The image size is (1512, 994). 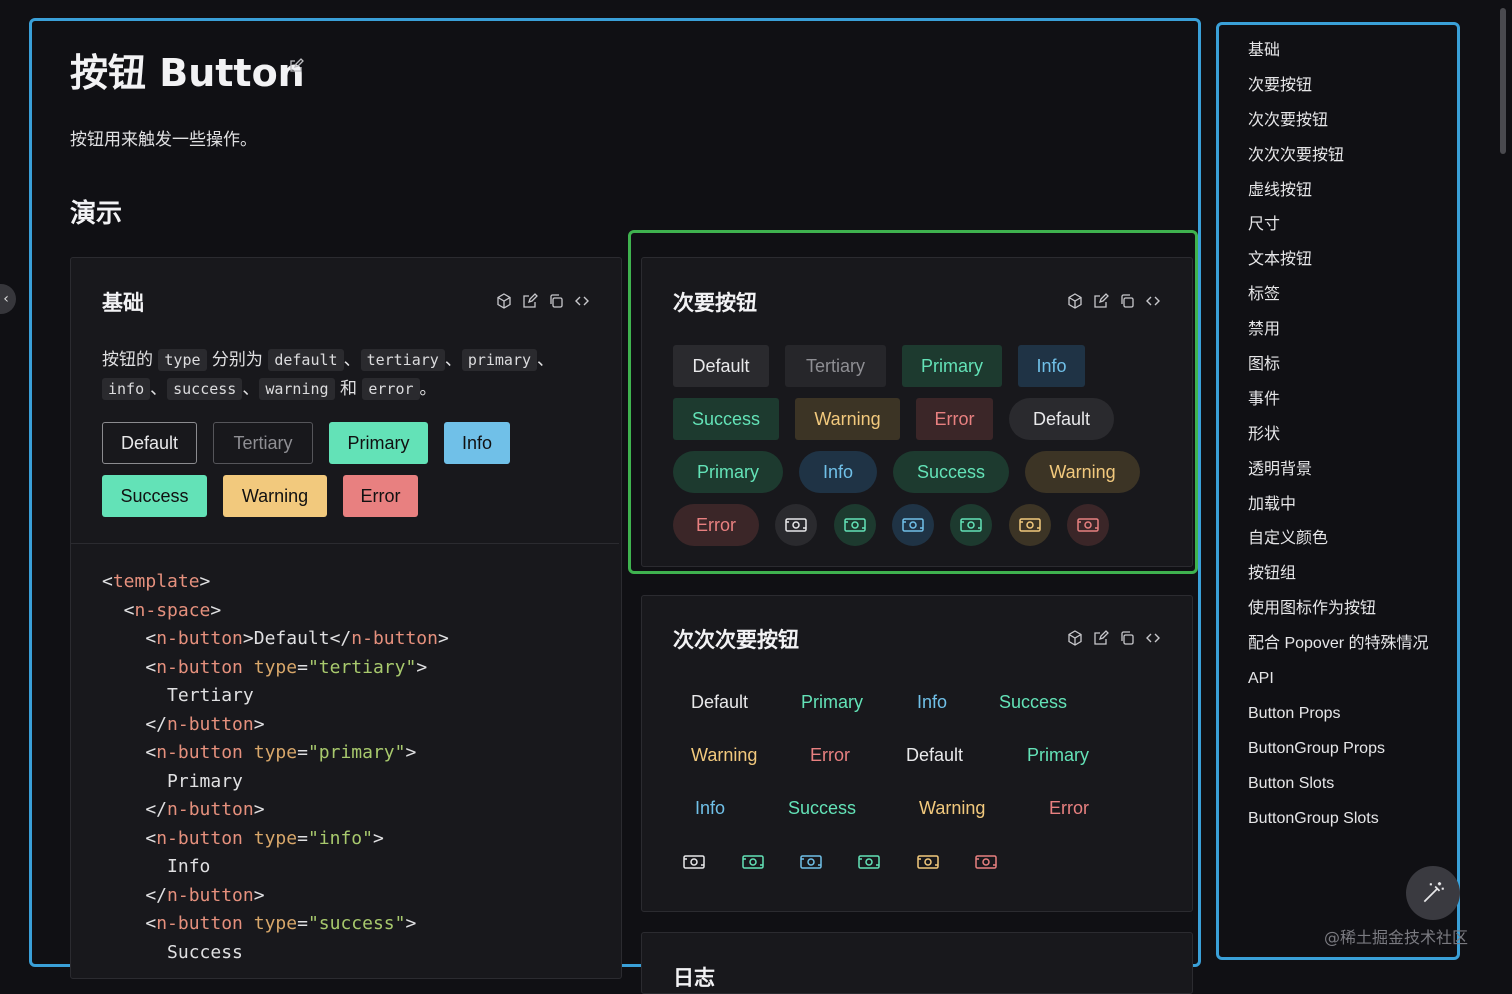 I want to click on toc-item: 文本按钮, so click(x=1338, y=266).